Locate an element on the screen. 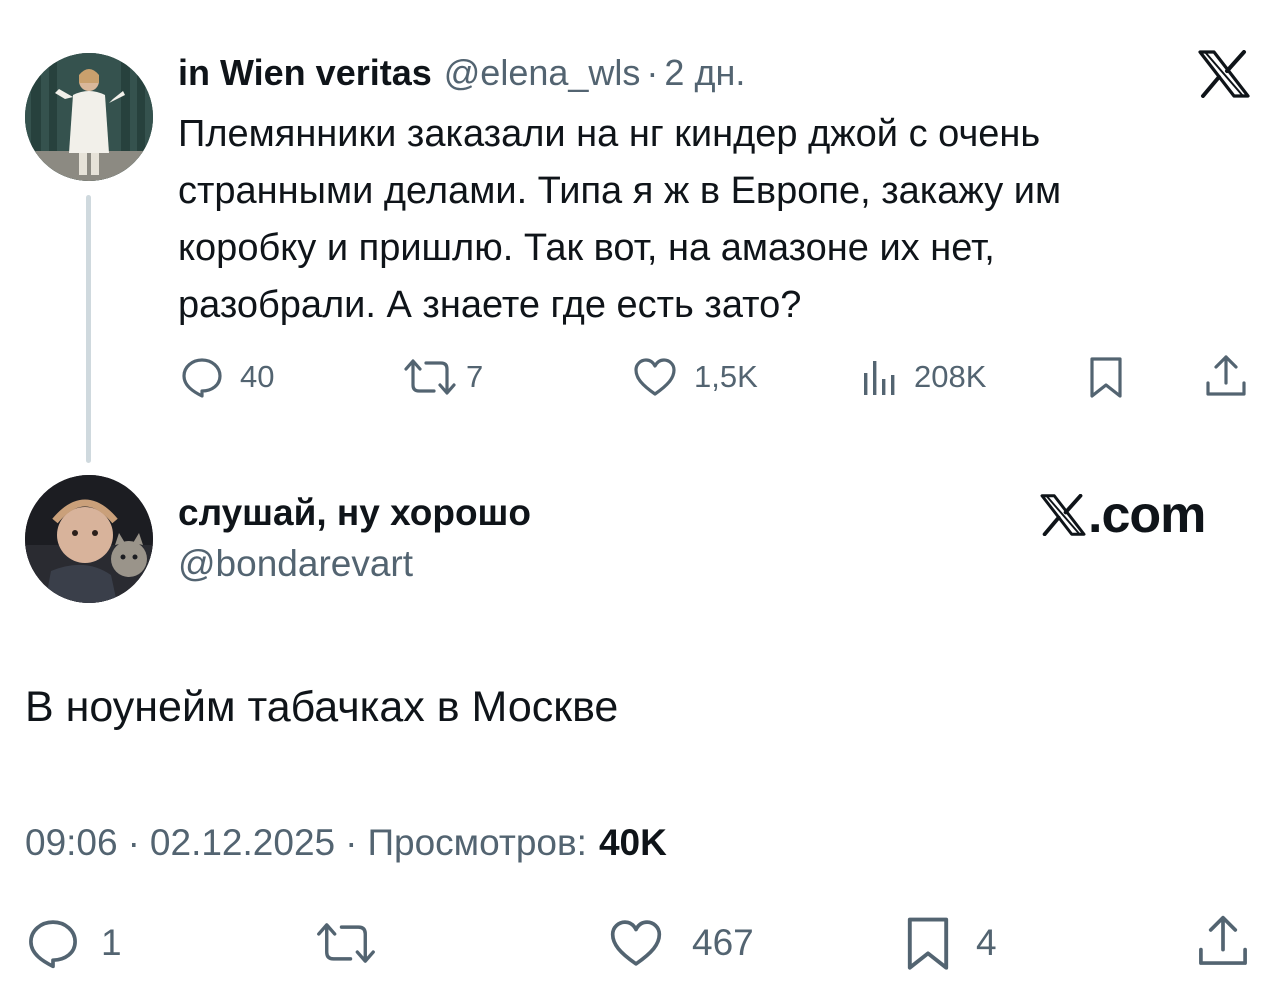 The width and height of the screenshot is (1280, 1001). reply-count: 40 is located at coordinates (257, 376).